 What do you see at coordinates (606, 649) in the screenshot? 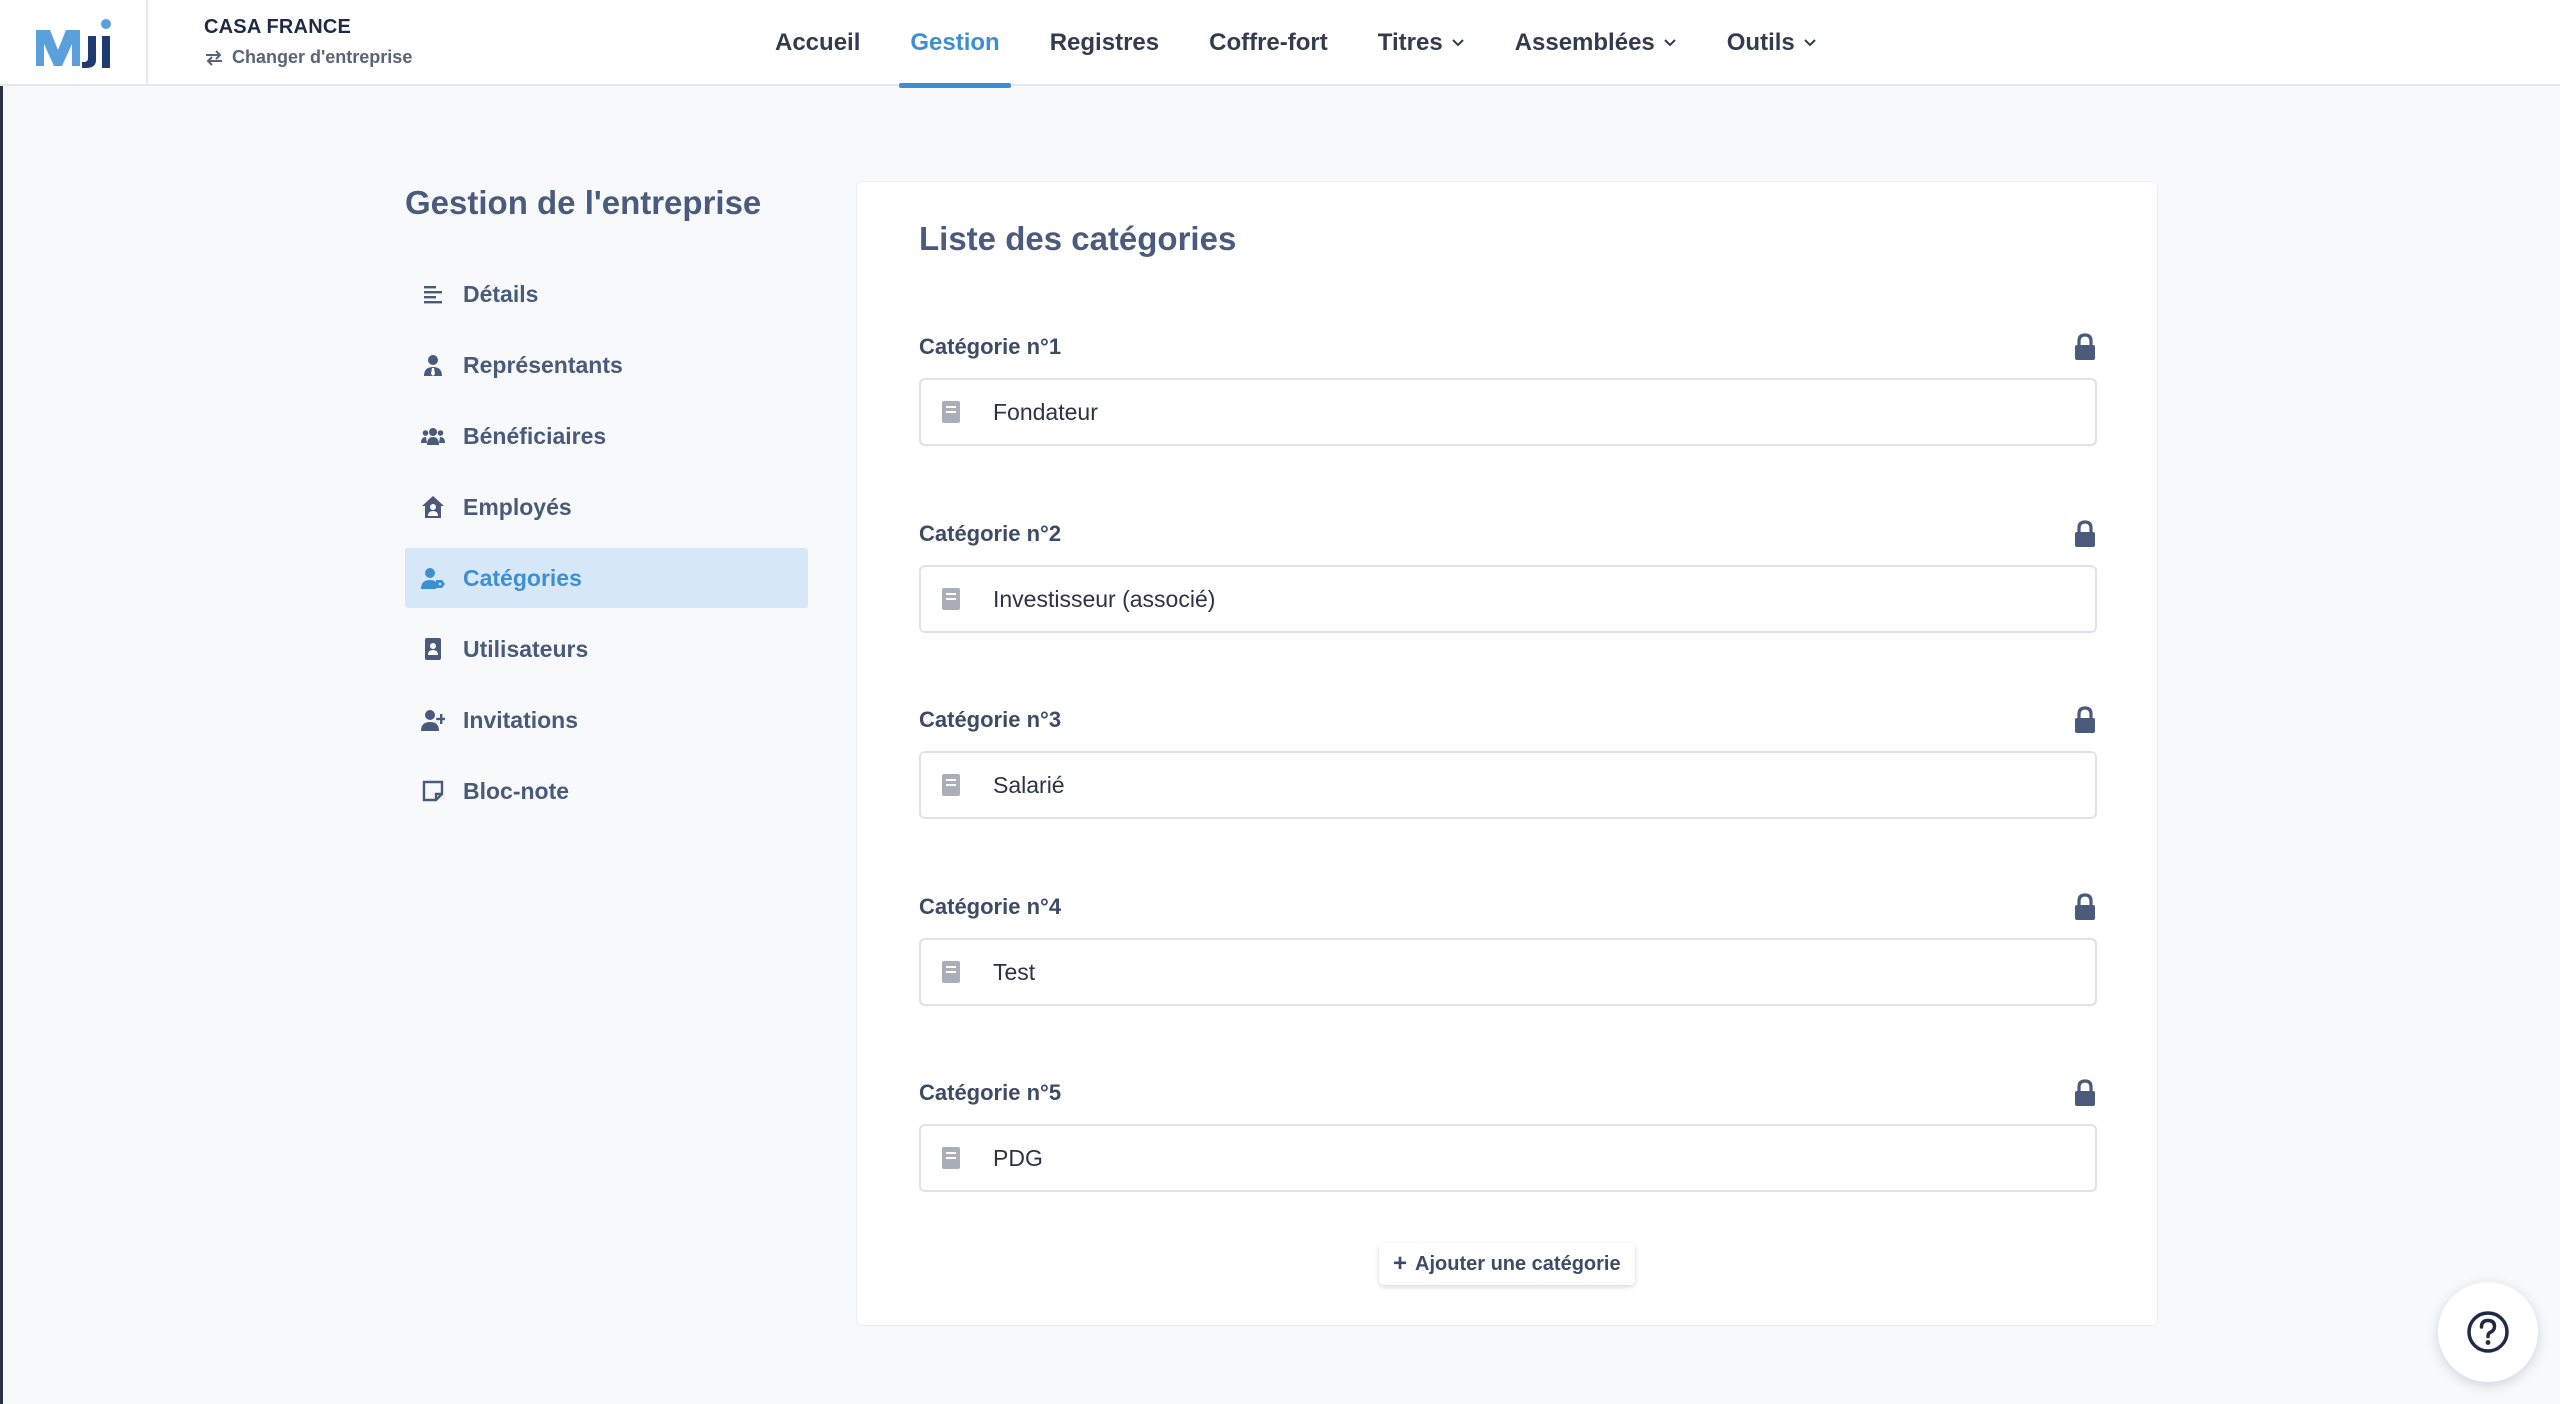
I see `sidebar-item-utilisateurs: Utilisateurs` at bounding box center [606, 649].